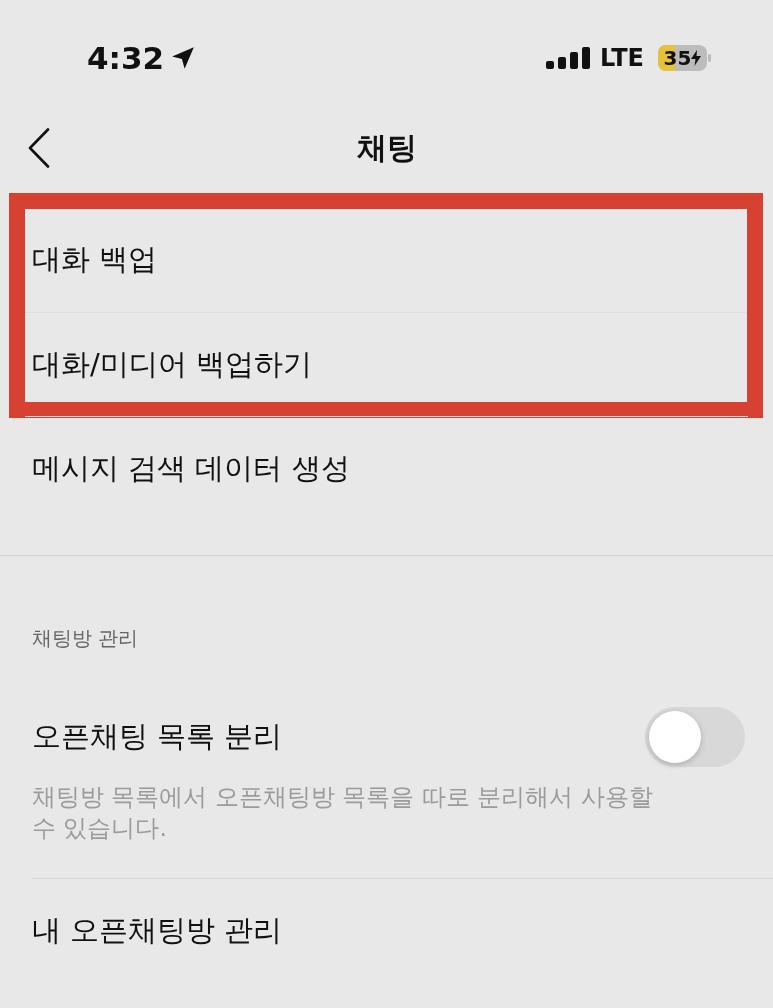 Image resolution: width=773 pixels, height=1008 pixels. I want to click on screen-title: 채팅, so click(386, 148).